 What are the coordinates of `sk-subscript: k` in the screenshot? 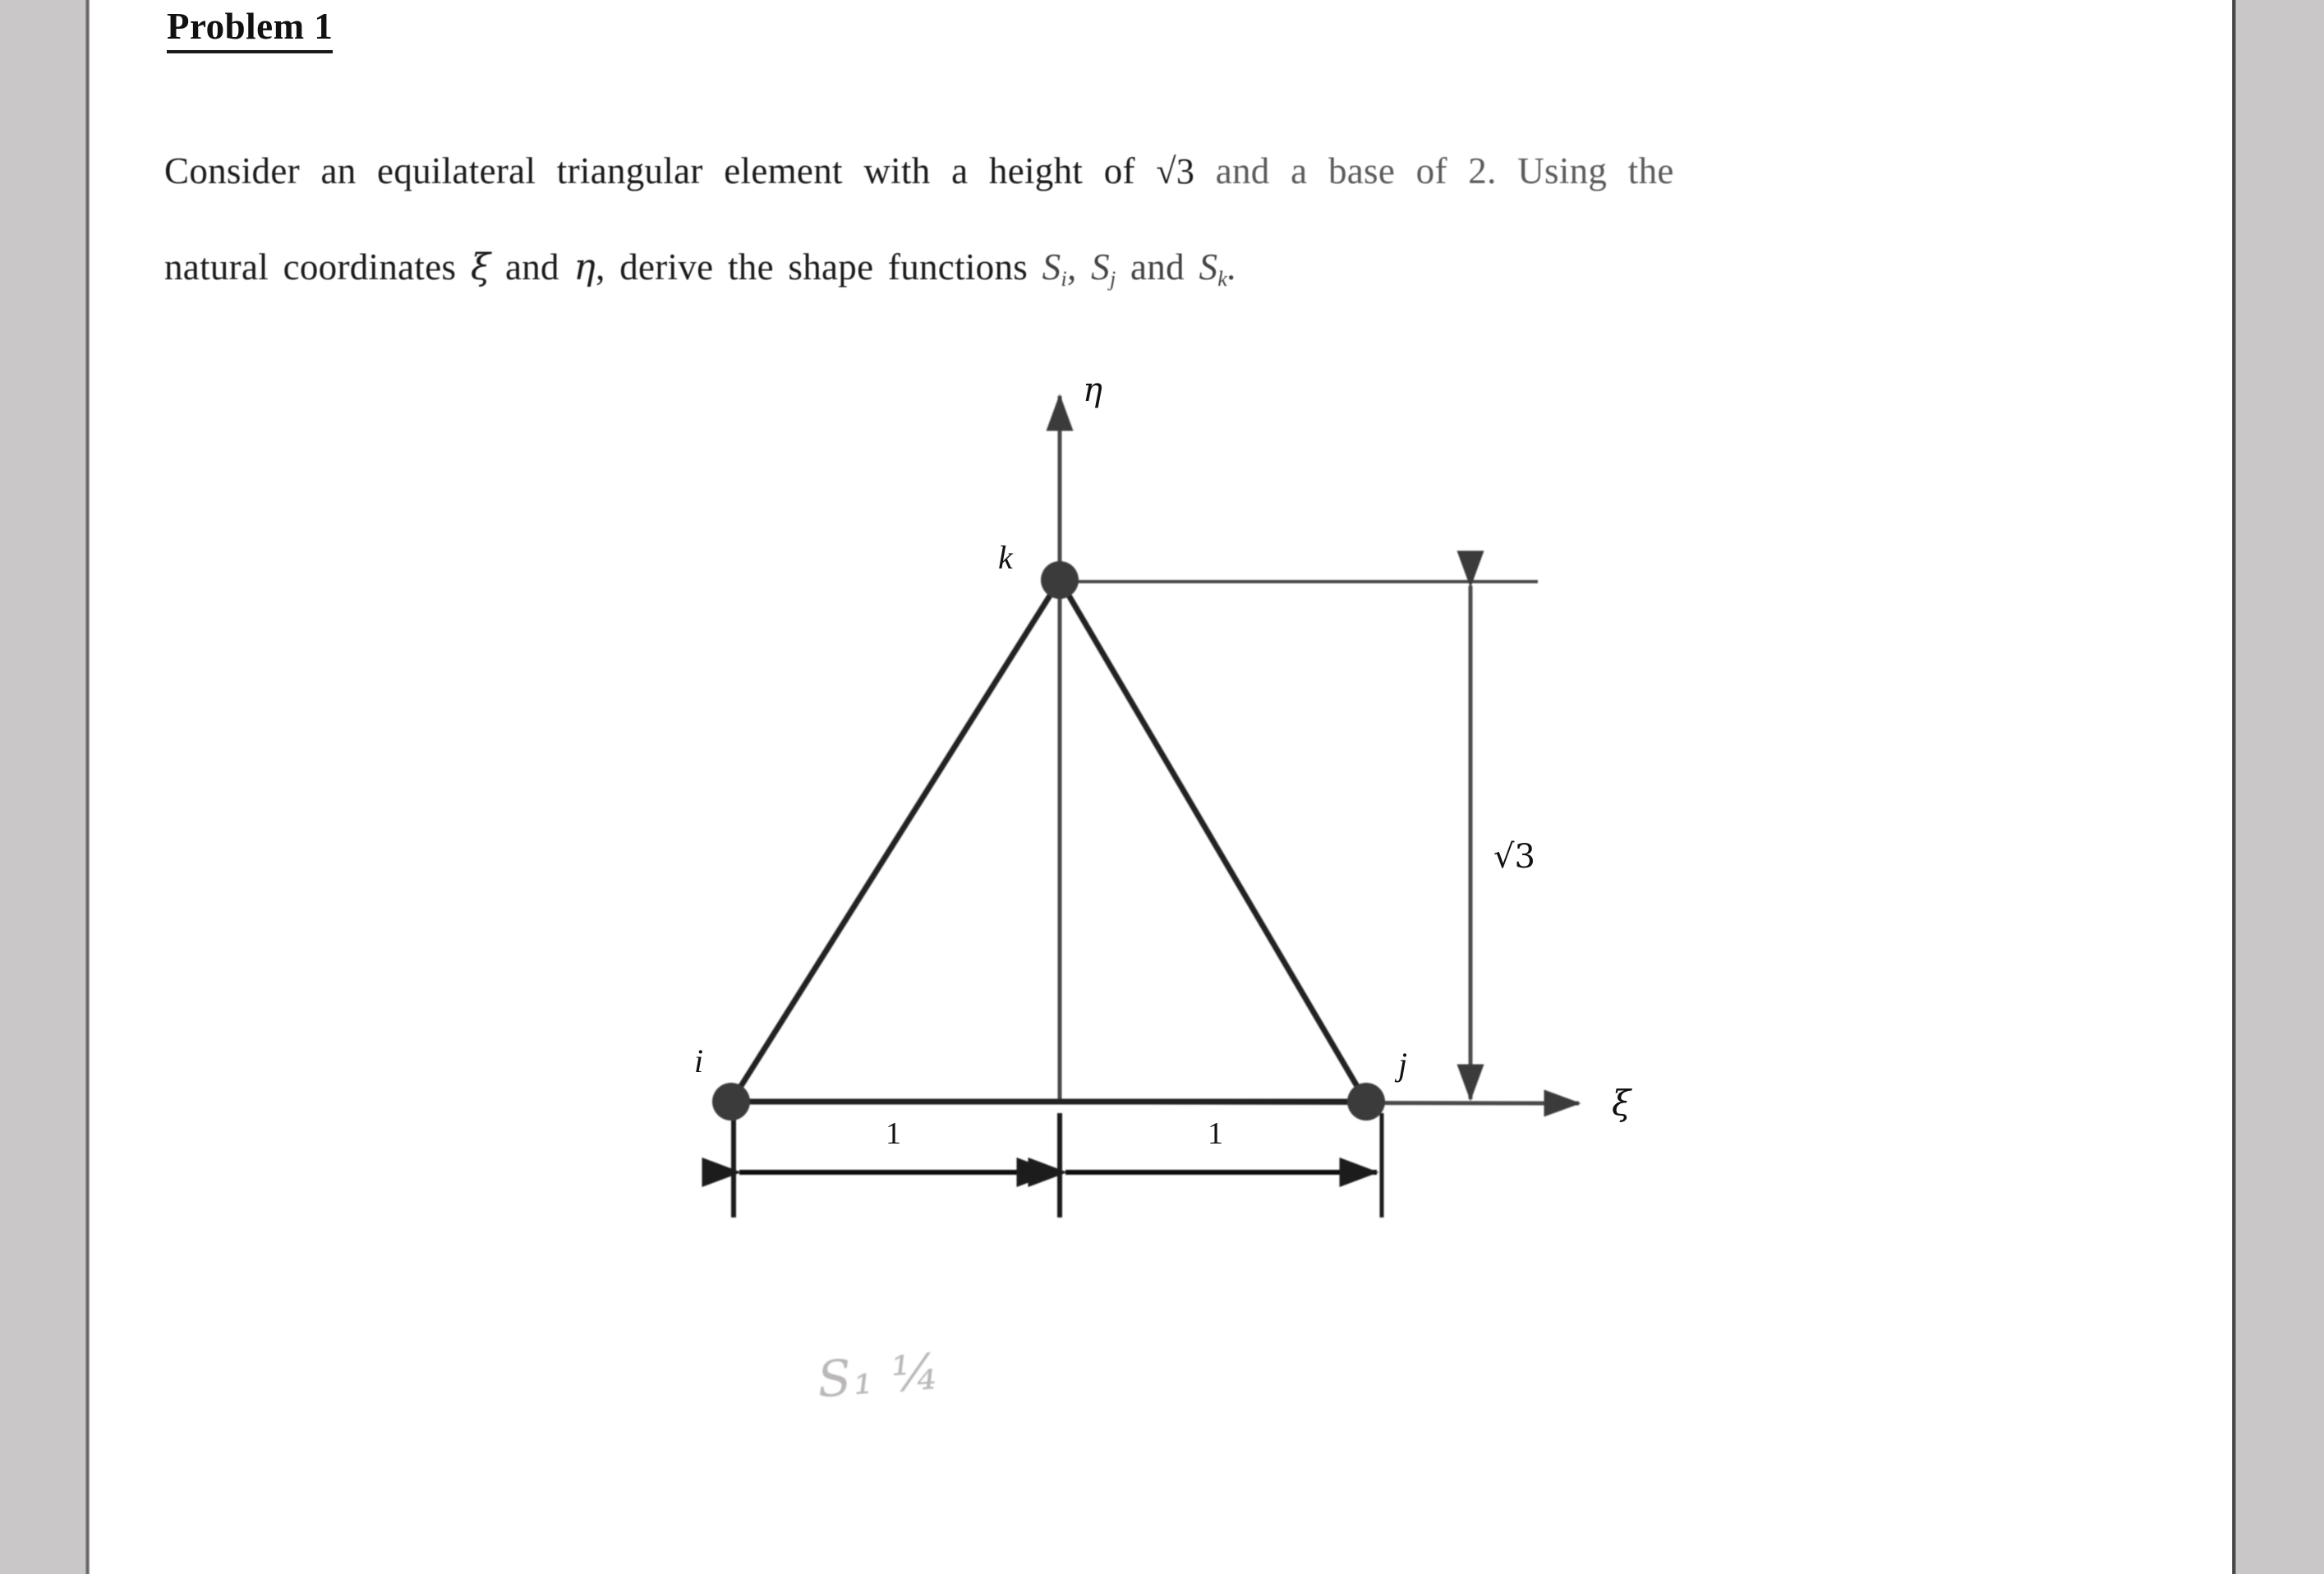 It's located at (1222, 279).